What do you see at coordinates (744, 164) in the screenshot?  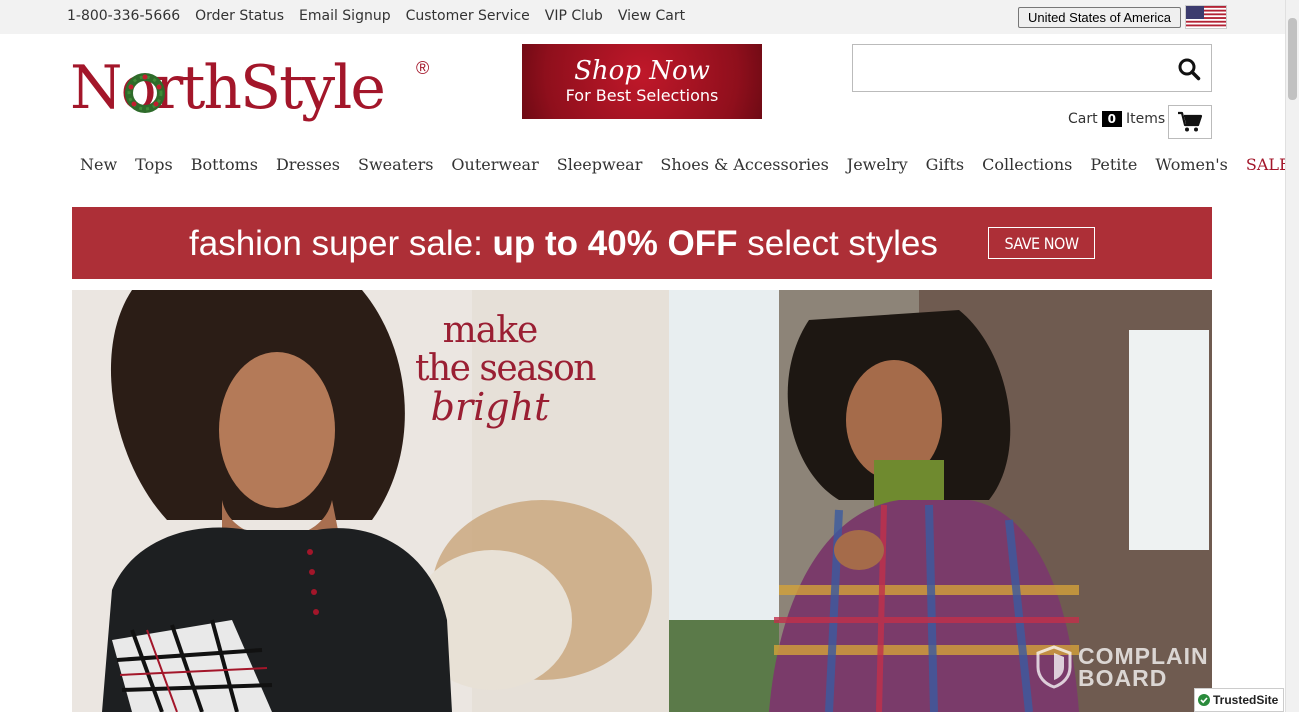 I see `nav-shoes-accessories: Shoes & Accessories` at bounding box center [744, 164].